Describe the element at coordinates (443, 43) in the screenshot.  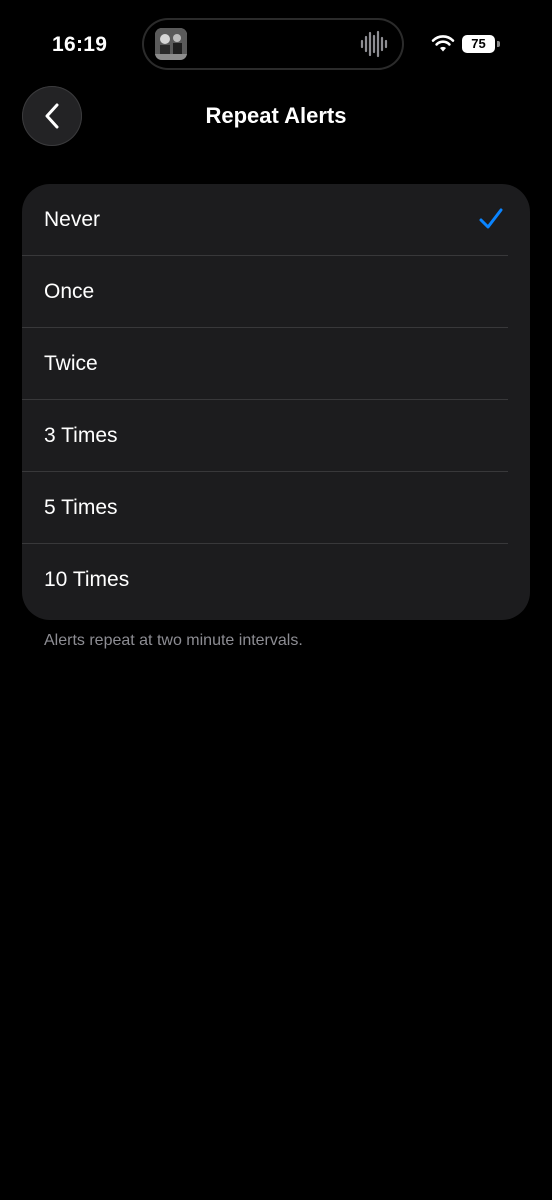
I see `wifi-icon` at that location.